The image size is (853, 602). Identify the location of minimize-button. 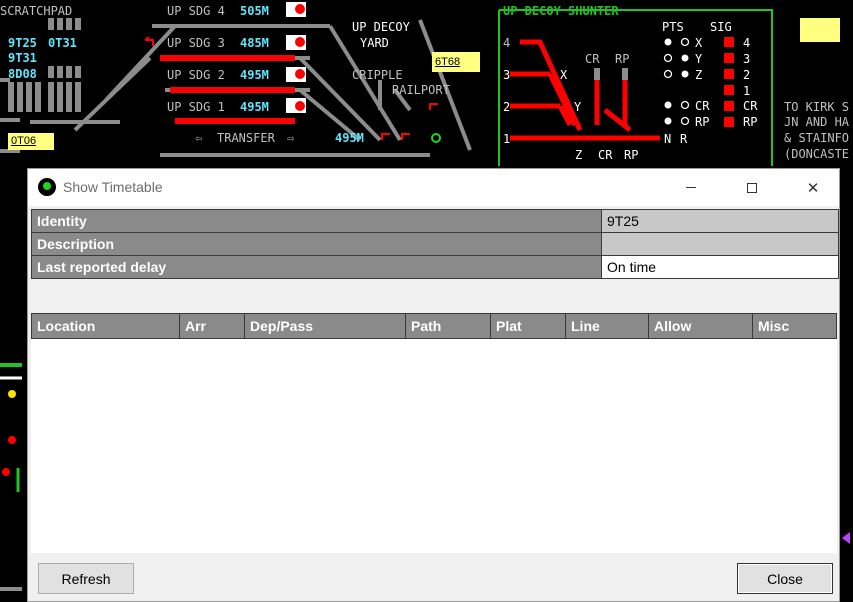
(691, 187).